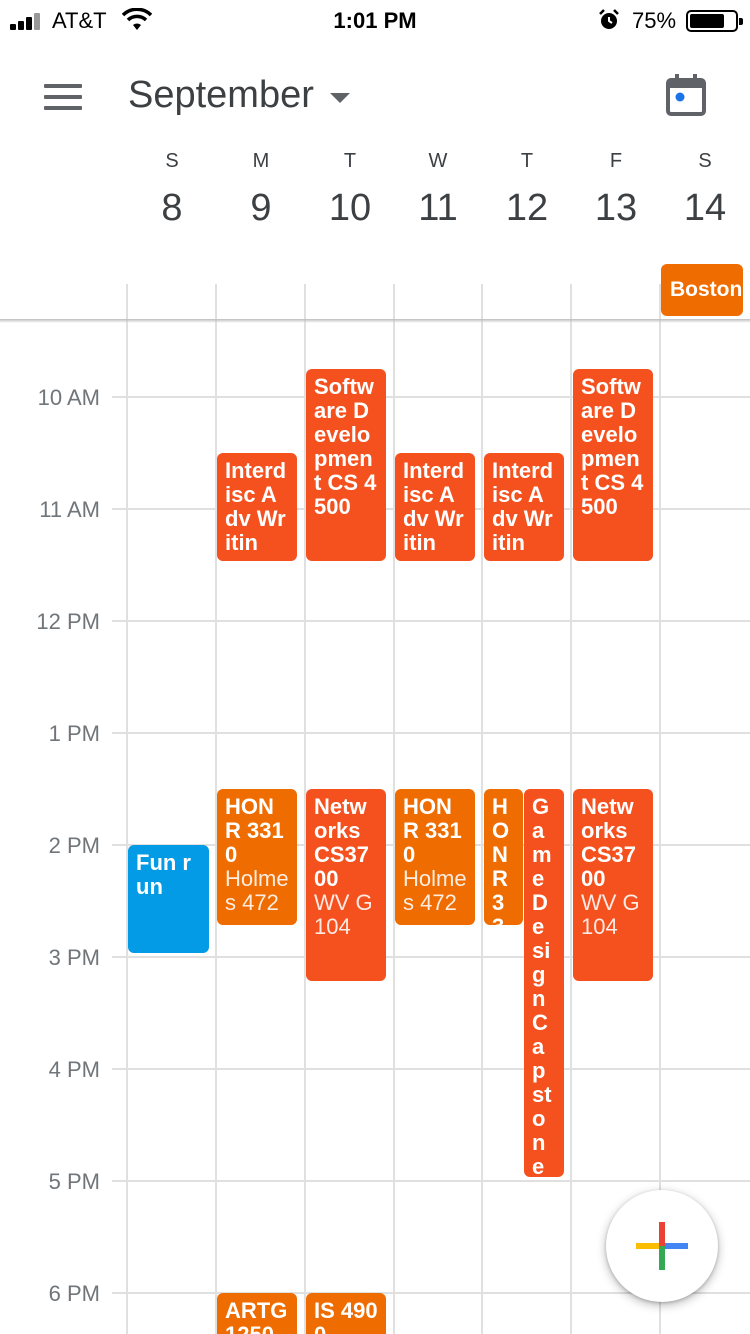 The image size is (750, 1334). I want to click on calendar-event: IS 4900, so click(346, 1313).